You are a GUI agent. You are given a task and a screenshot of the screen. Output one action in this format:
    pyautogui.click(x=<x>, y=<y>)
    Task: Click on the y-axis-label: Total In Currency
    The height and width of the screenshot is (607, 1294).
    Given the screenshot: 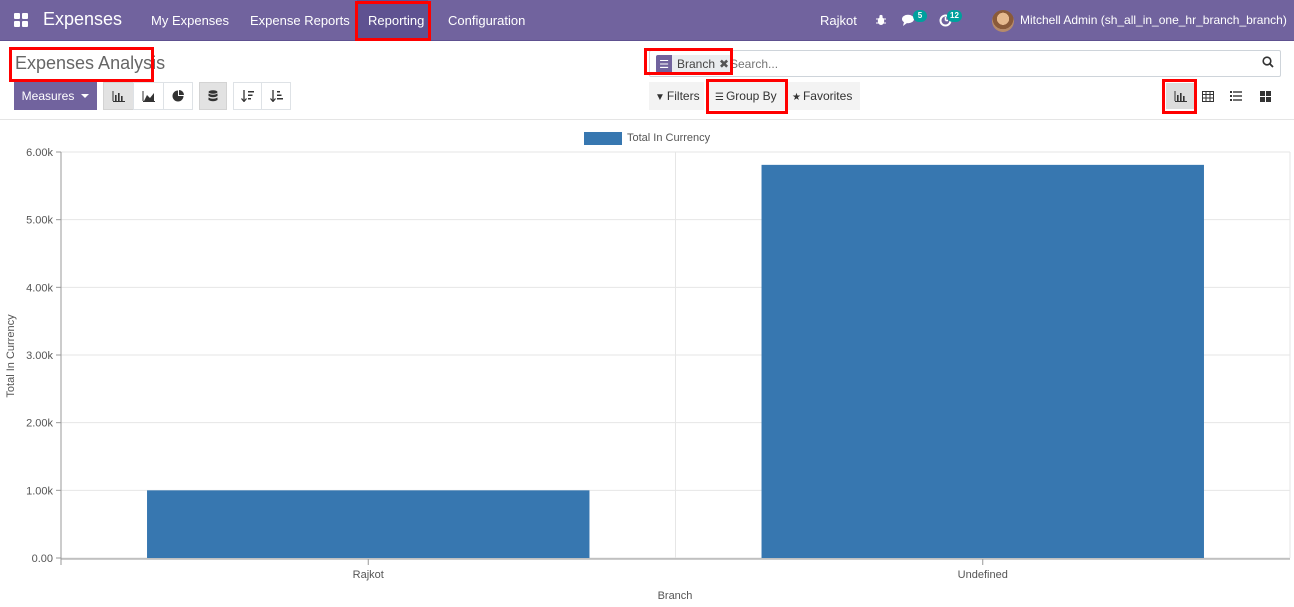 What is the action you would take?
    pyautogui.click(x=11, y=356)
    